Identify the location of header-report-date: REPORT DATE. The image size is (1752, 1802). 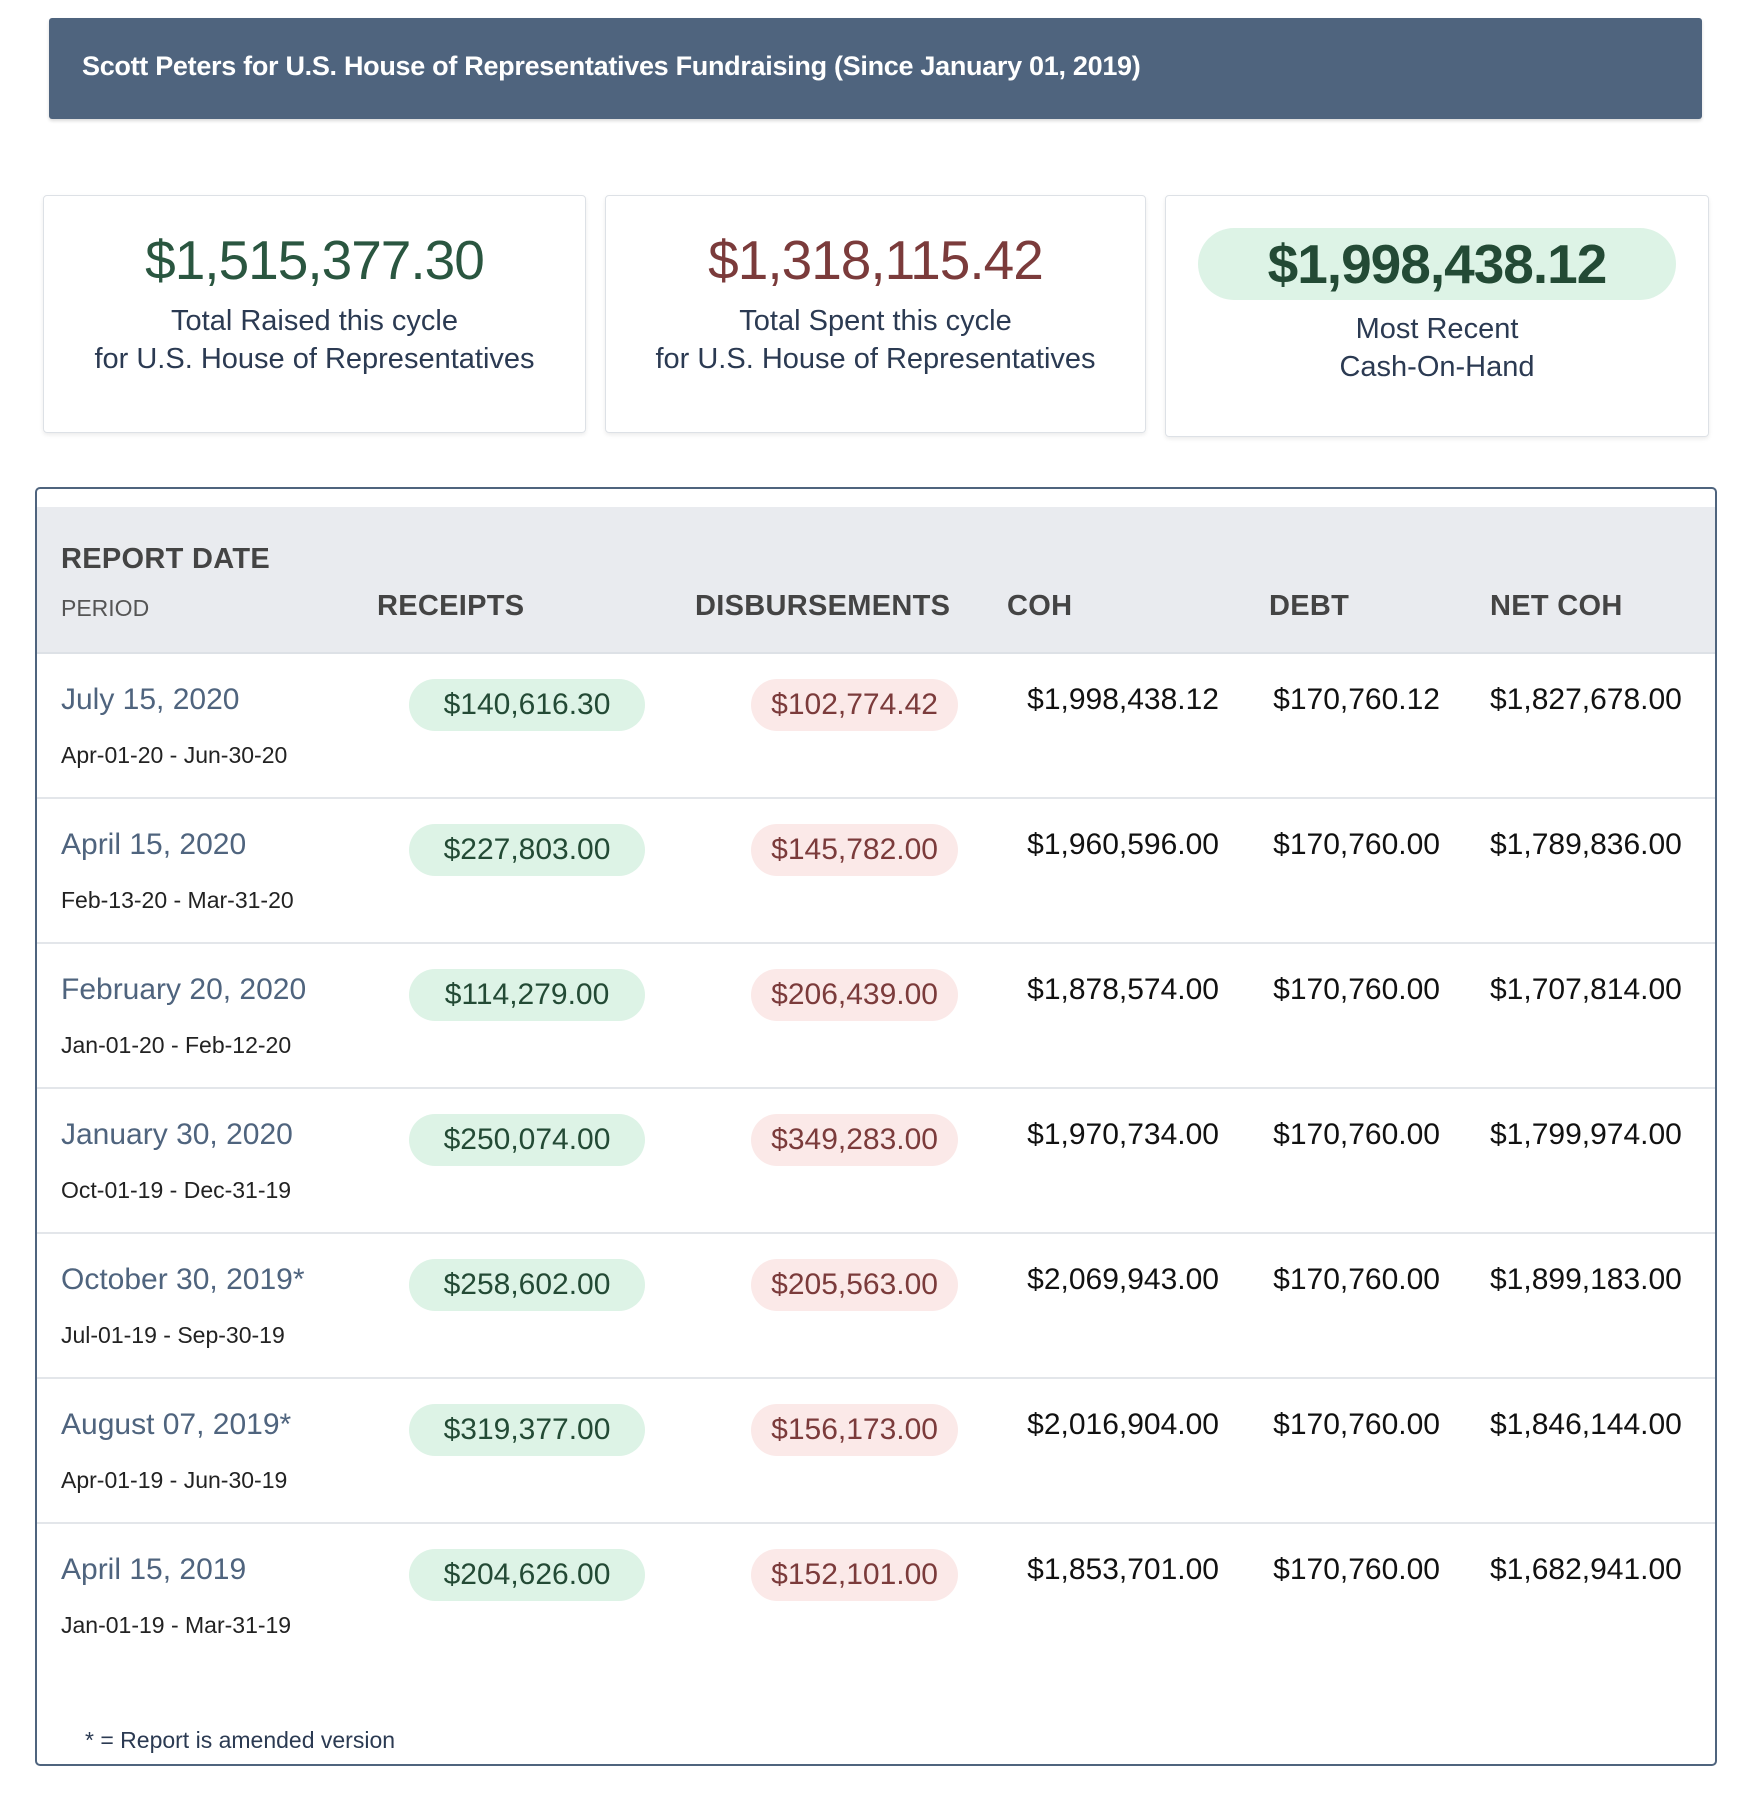
(165, 559).